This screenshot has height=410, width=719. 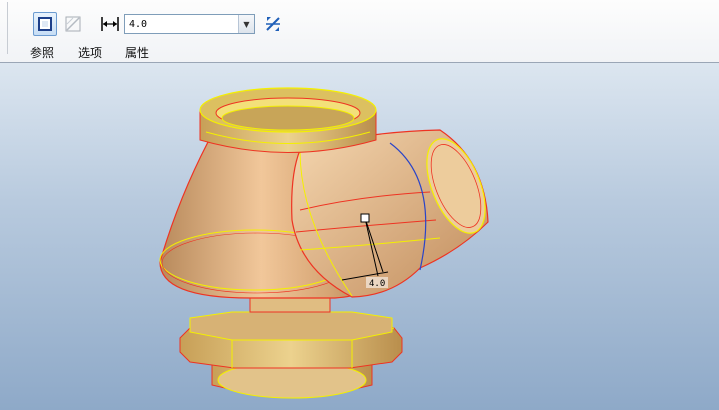 What do you see at coordinates (377, 284) in the screenshot?
I see `dimension-value-label: 4.0` at bounding box center [377, 284].